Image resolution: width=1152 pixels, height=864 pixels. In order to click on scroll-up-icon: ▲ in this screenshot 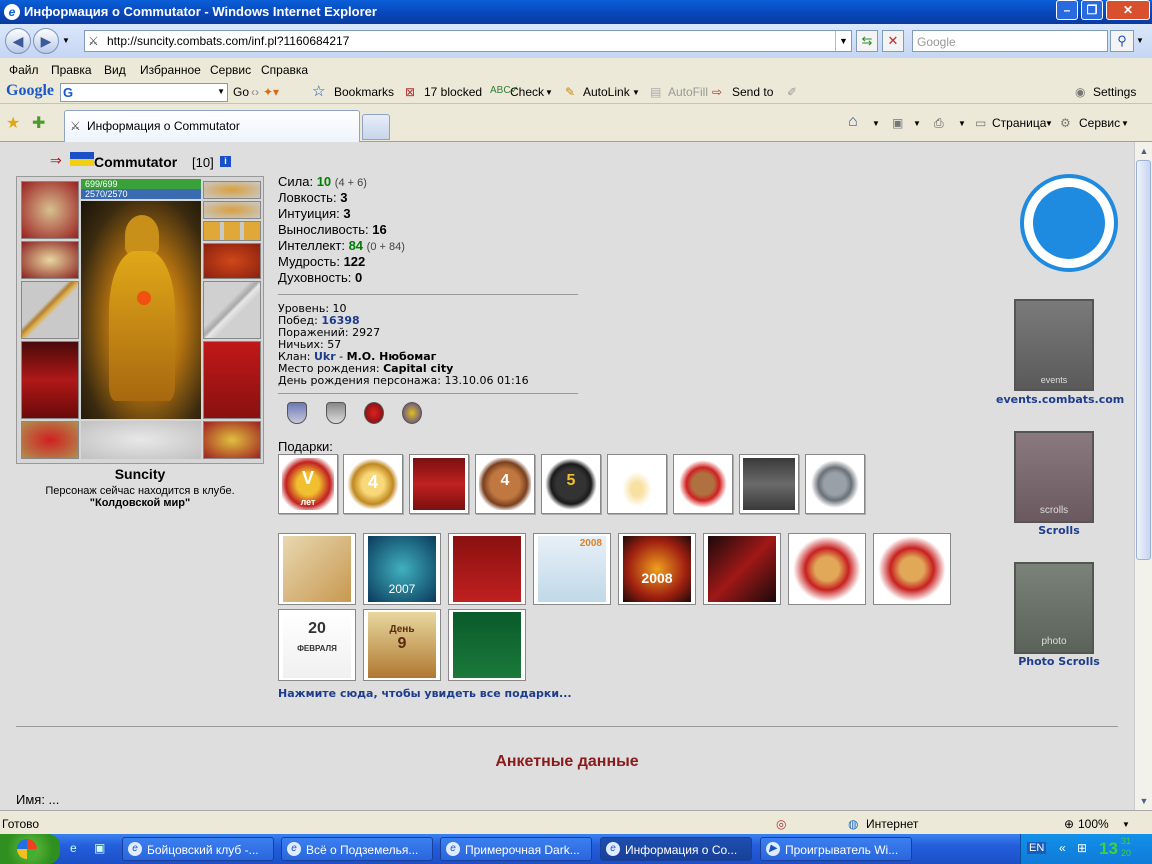, I will do `click(1144, 151)`.